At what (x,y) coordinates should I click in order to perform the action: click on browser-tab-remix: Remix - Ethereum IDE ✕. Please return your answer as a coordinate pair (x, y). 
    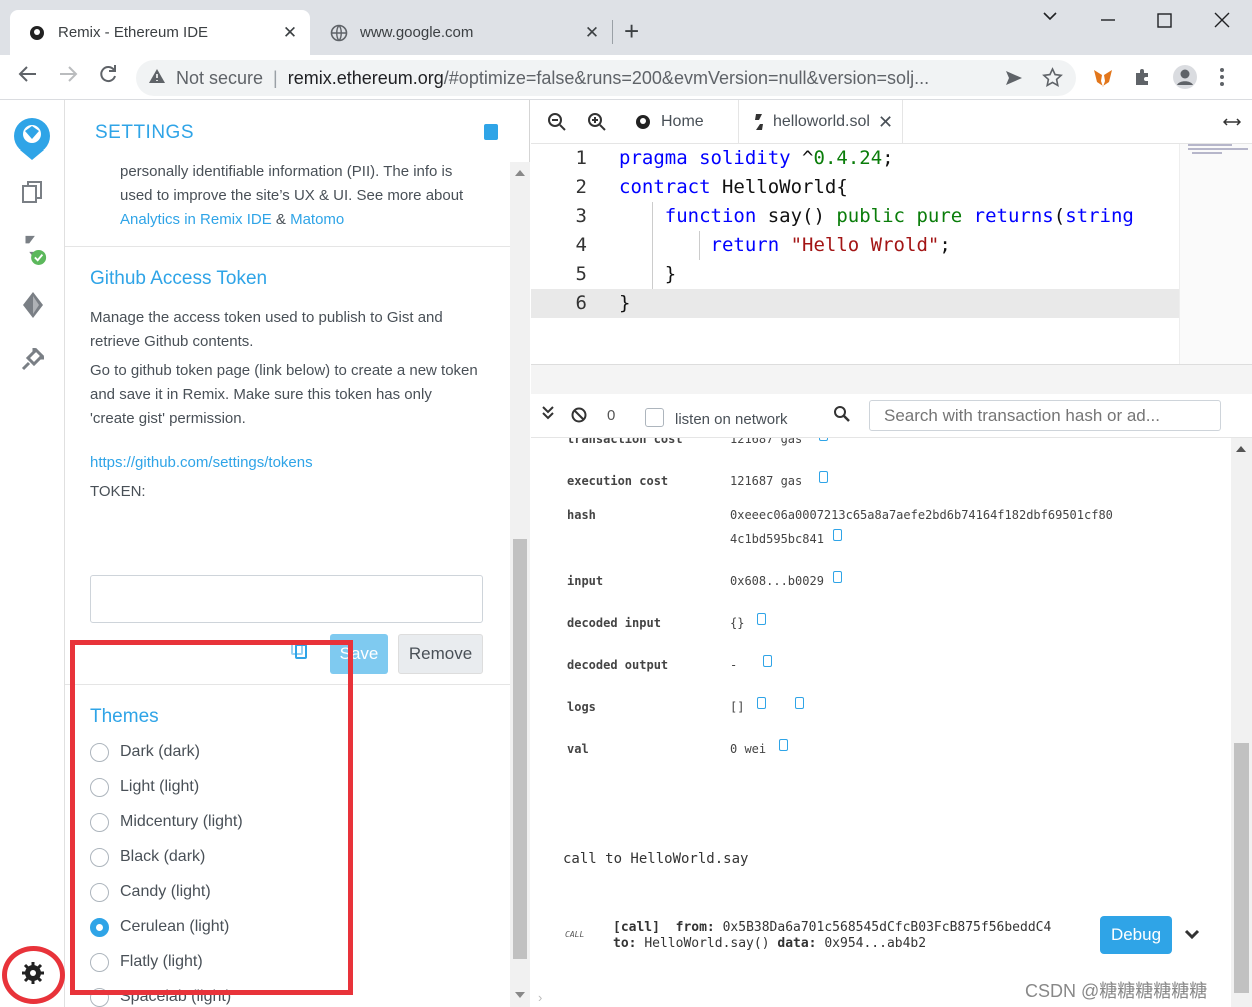
    Looking at the image, I should click on (160, 32).